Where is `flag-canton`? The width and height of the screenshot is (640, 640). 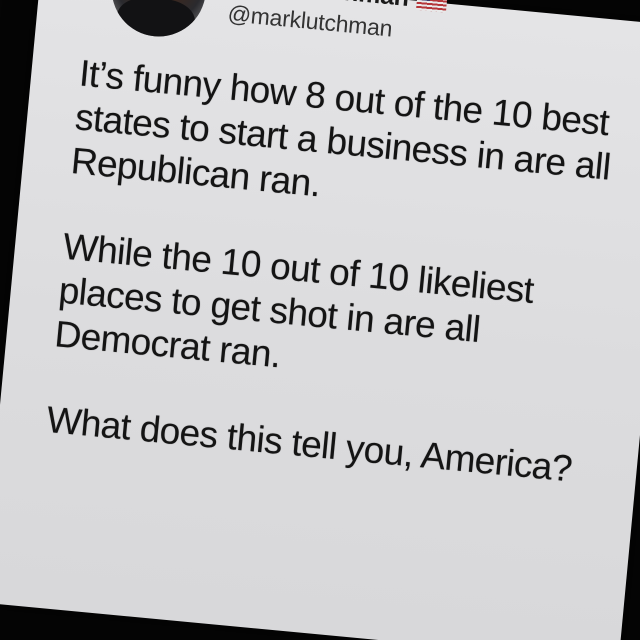 flag-canton is located at coordinates (423, 0).